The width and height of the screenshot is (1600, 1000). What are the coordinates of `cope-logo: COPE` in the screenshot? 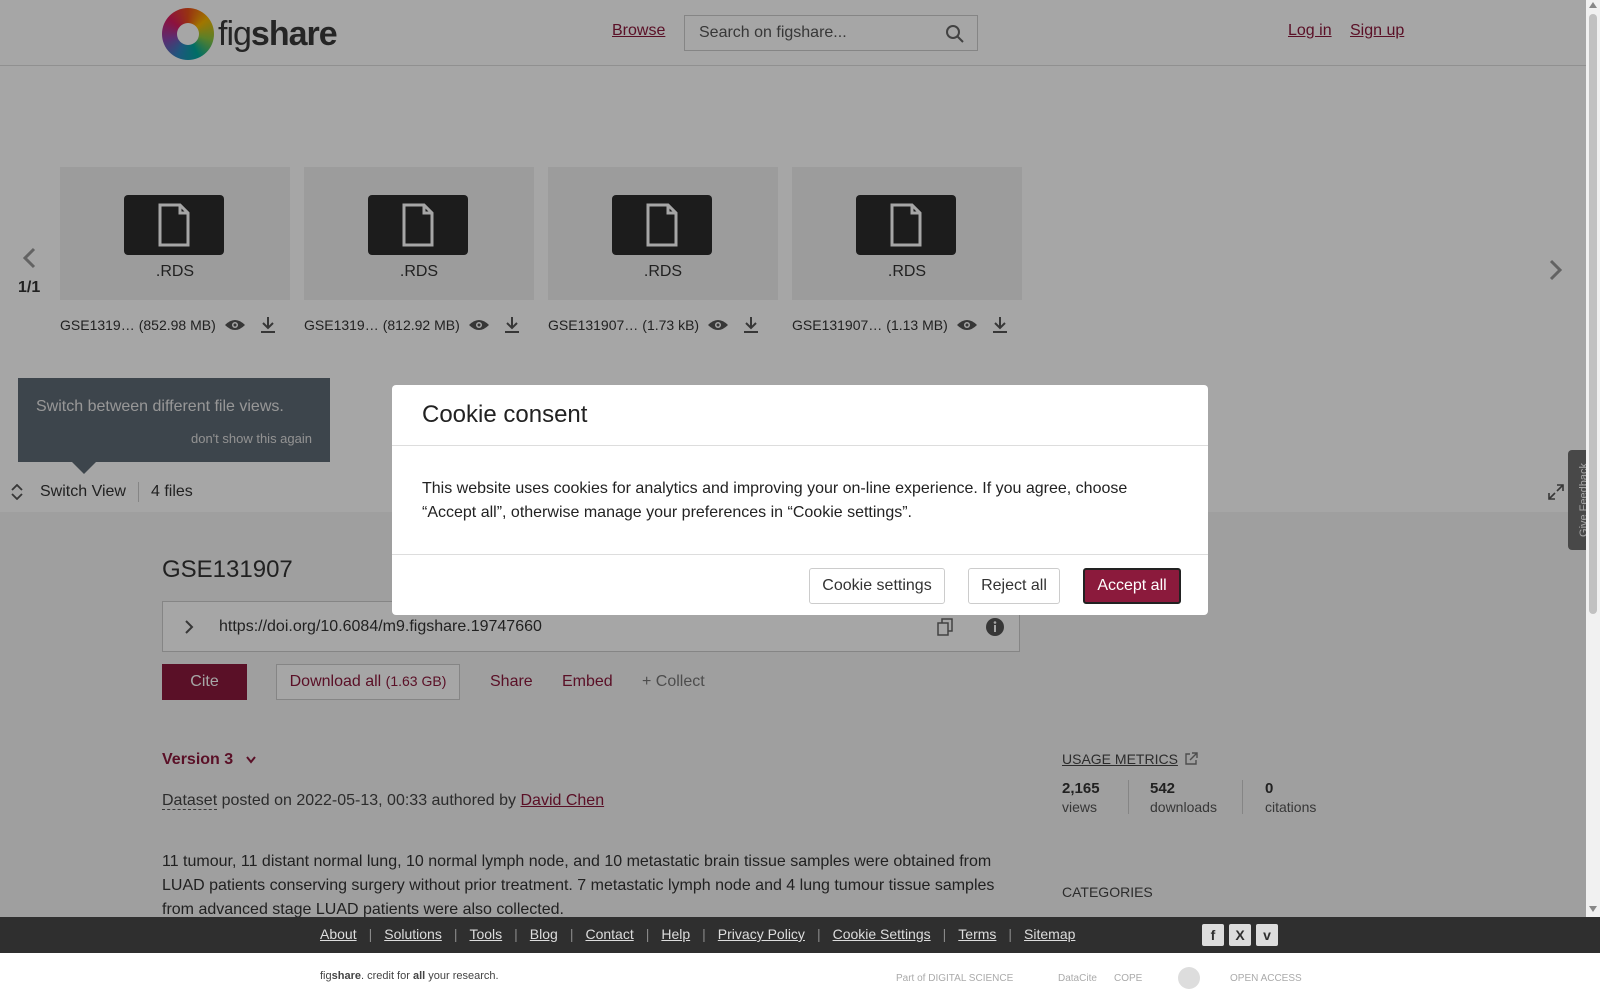 It's located at (1128, 978).